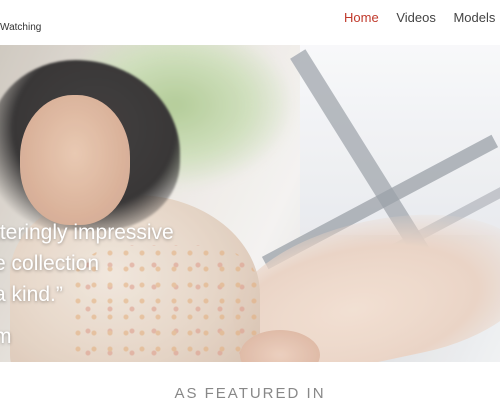 The width and height of the screenshot is (500, 402). Describe the element at coordinates (250, 393) in the screenshot. I see `featured-in-heading: AS FEATURED IN` at that location.